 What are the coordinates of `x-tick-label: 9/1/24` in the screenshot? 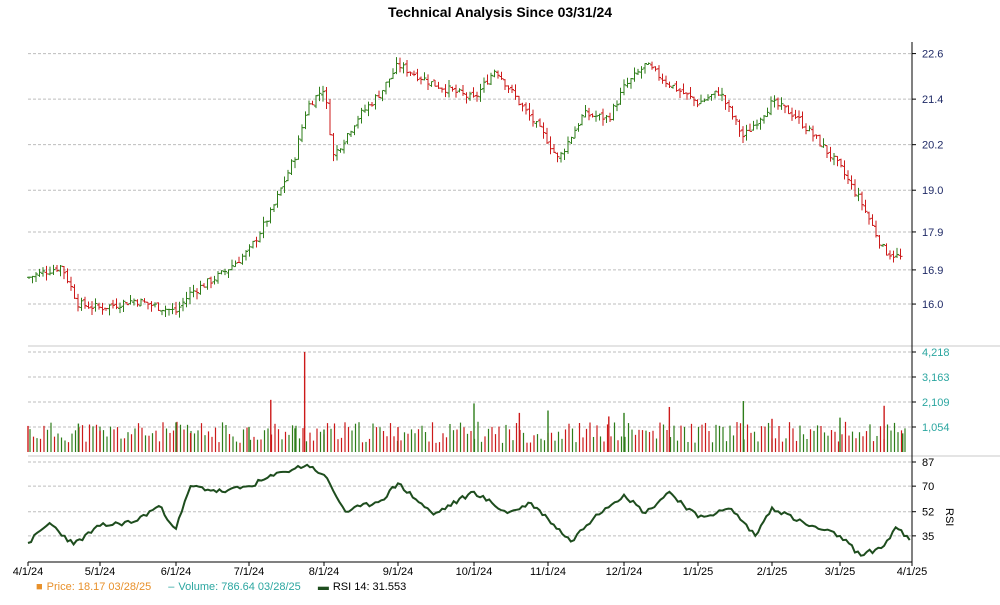 It's located at (398, 572).